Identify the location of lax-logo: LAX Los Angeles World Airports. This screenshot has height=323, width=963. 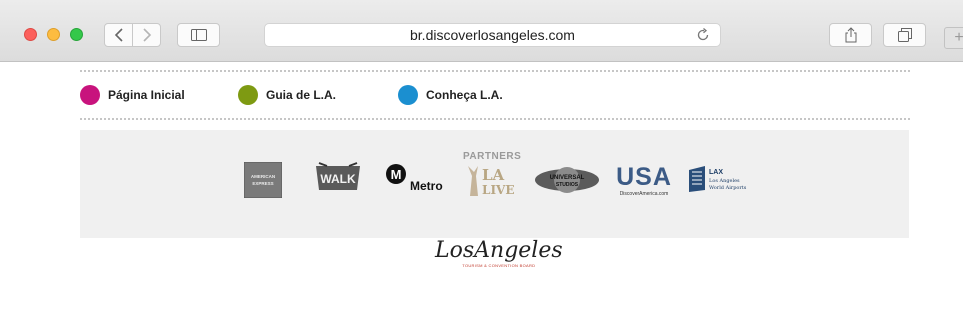
(721, 179).